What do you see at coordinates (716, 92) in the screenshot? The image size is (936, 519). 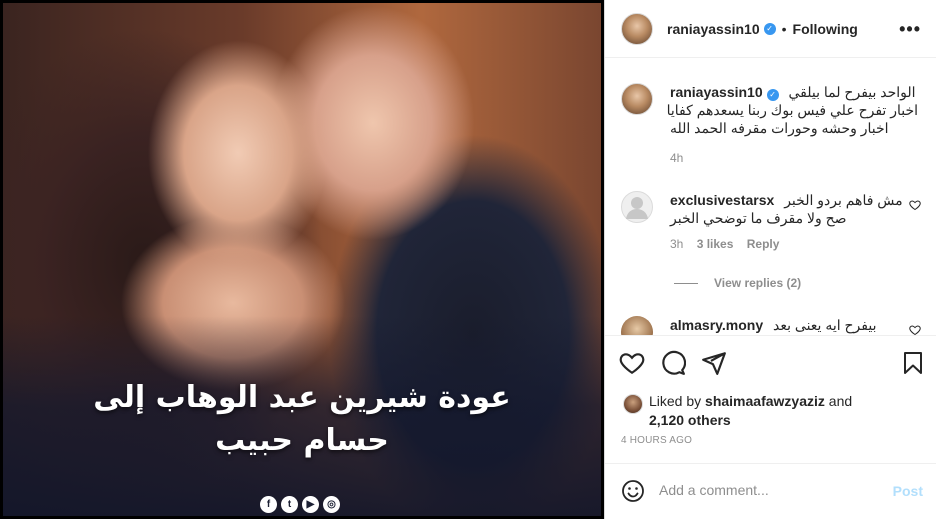 I see `caption-author-username: raniayassin10` at bounding box center [716, 92].